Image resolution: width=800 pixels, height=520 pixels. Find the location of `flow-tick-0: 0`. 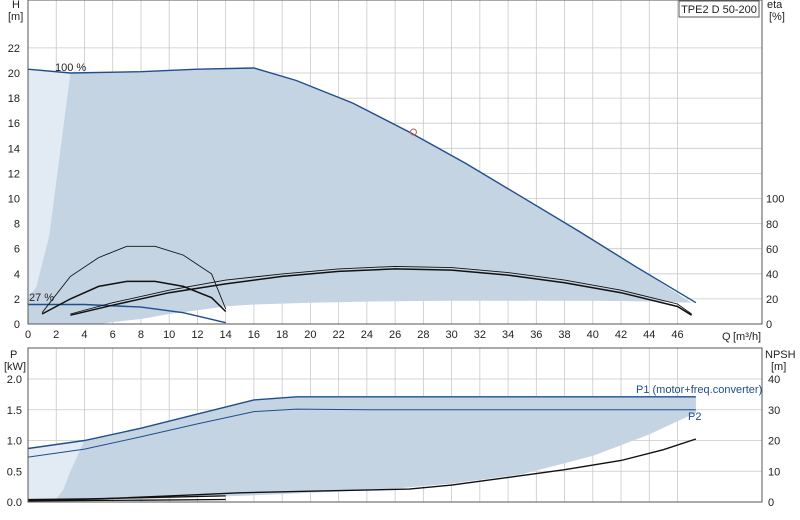

flow-tick-0: 0 is located at coordinates (28, 335).